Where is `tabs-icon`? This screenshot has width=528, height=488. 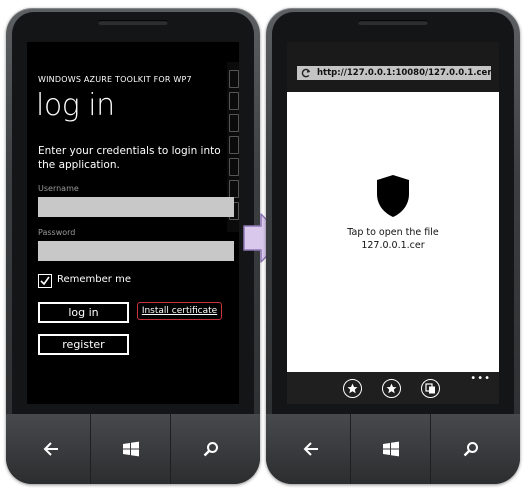
tabs-icon is located at coordinates (430, 388).